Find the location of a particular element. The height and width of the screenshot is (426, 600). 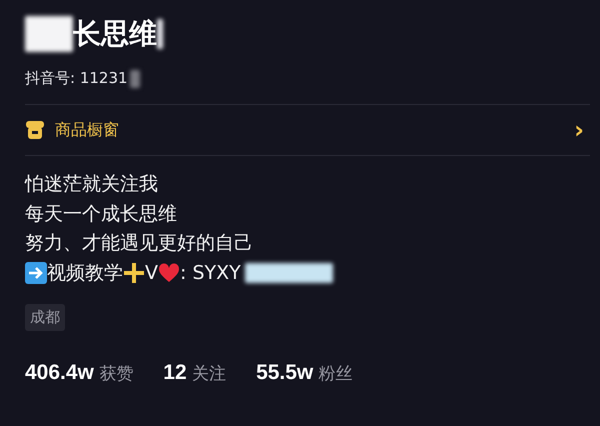

stat-count: 406.4w 获赞 is located at coordinates (79, 373).